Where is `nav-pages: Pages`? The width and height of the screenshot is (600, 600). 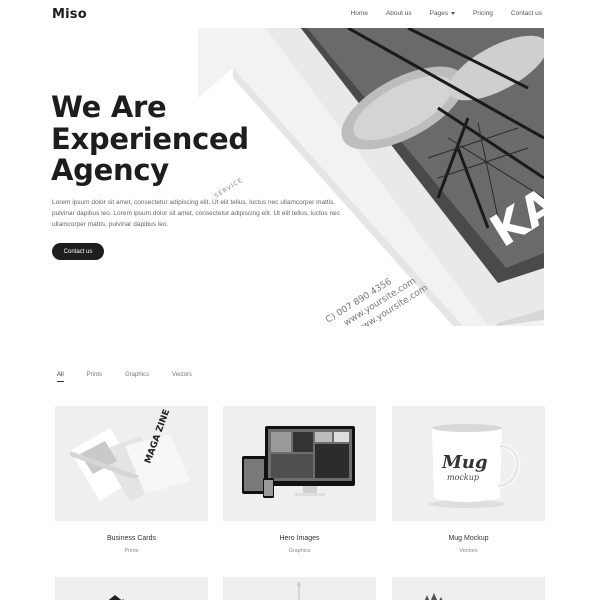 nav-pages: Pages is located at coordinates (442, 13).